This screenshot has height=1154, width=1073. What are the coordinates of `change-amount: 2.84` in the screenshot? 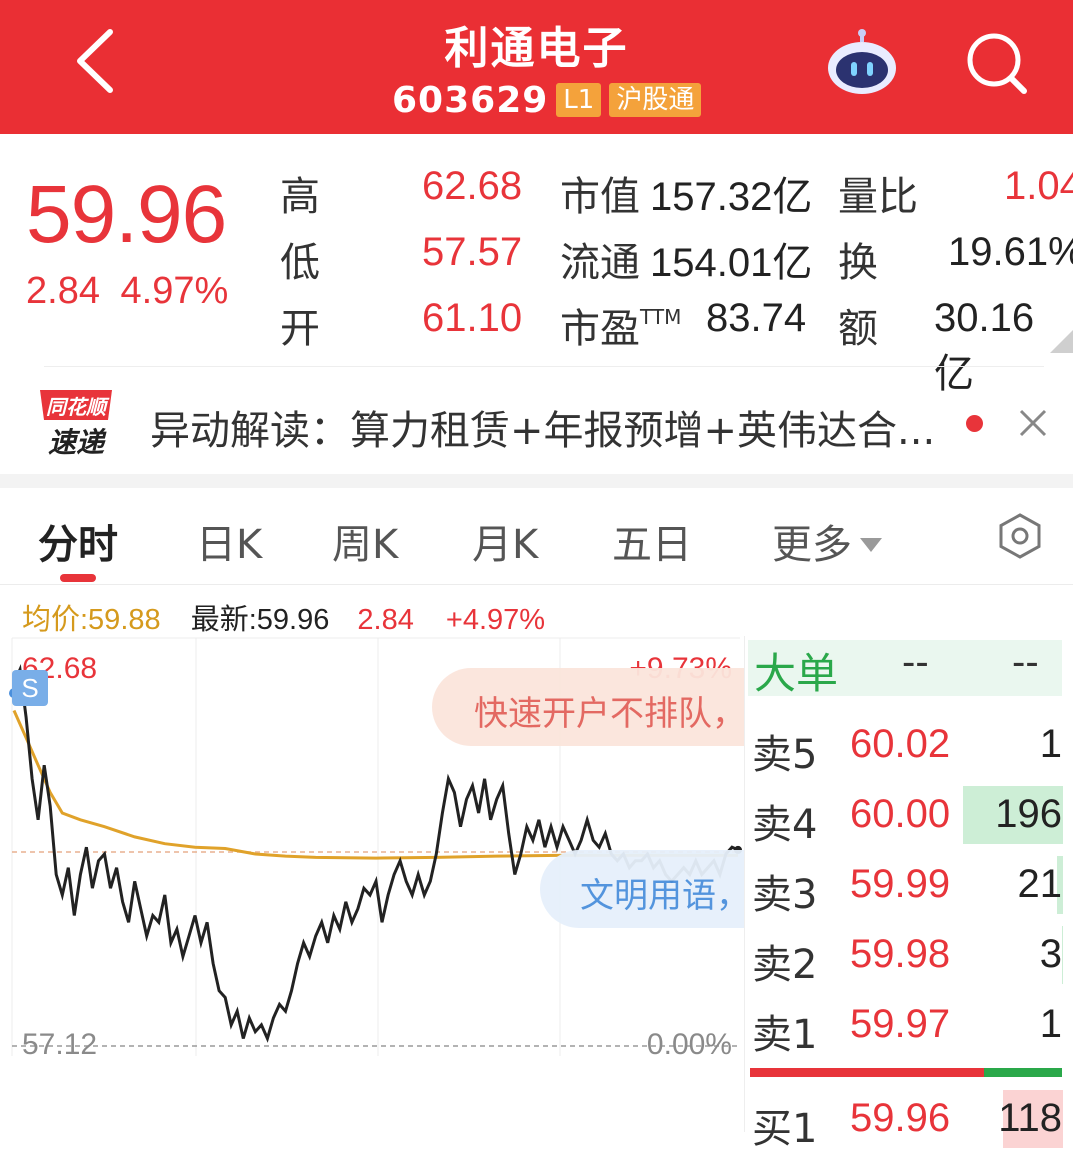 It's located at (63, 291).